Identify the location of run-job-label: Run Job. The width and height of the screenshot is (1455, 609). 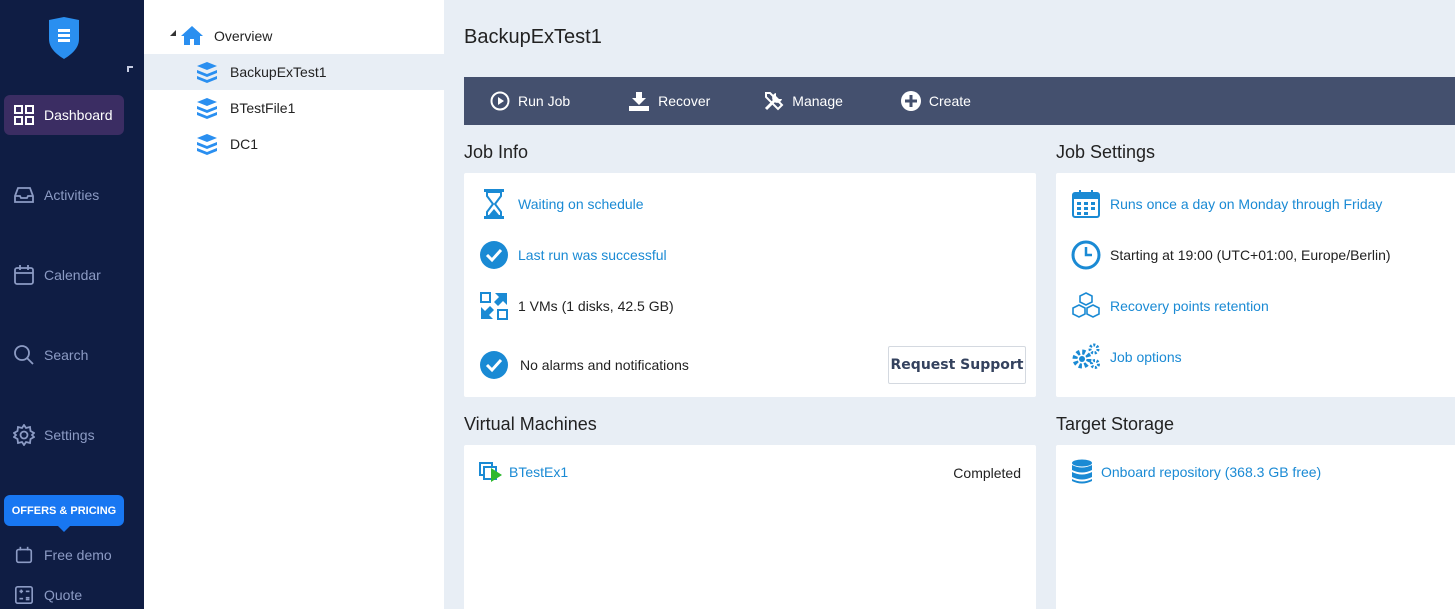
(544, 101).